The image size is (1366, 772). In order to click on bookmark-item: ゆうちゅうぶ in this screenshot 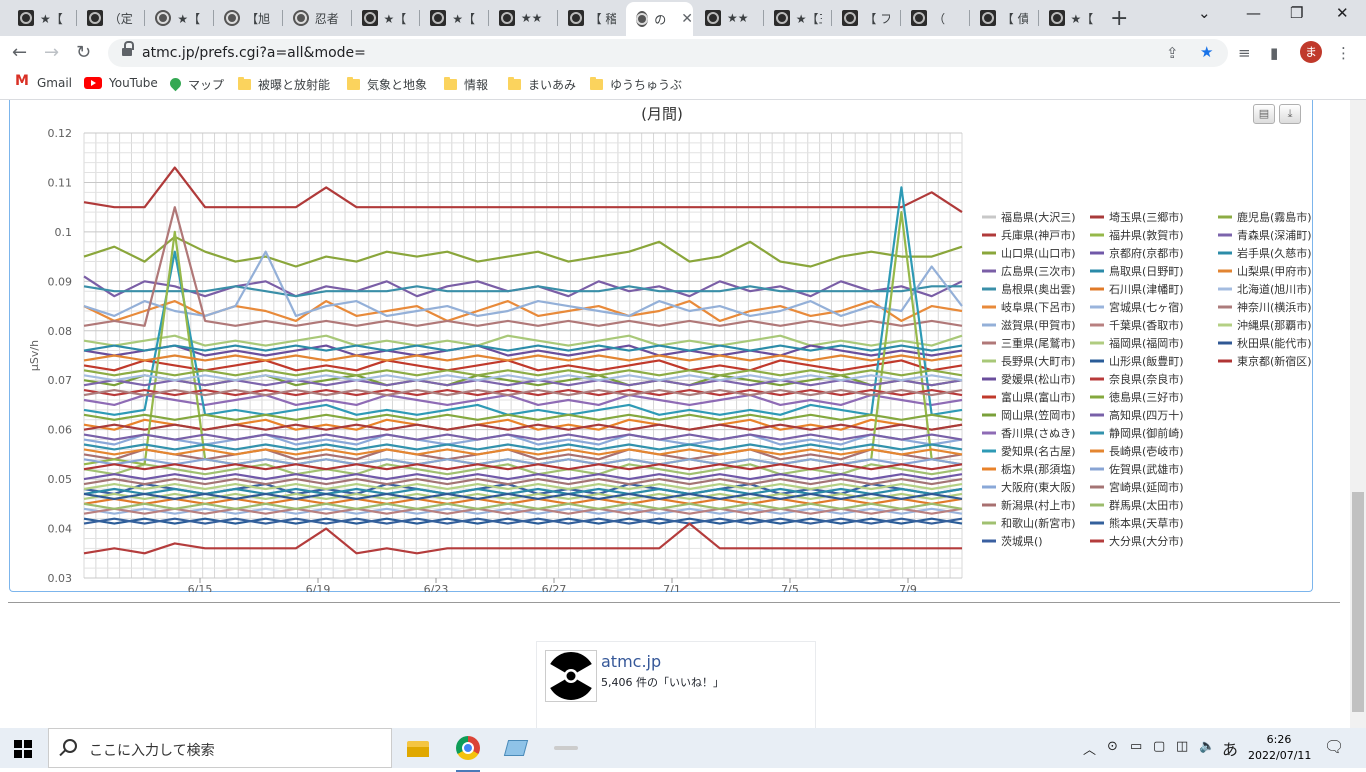, I will do `click(636, 84)`.